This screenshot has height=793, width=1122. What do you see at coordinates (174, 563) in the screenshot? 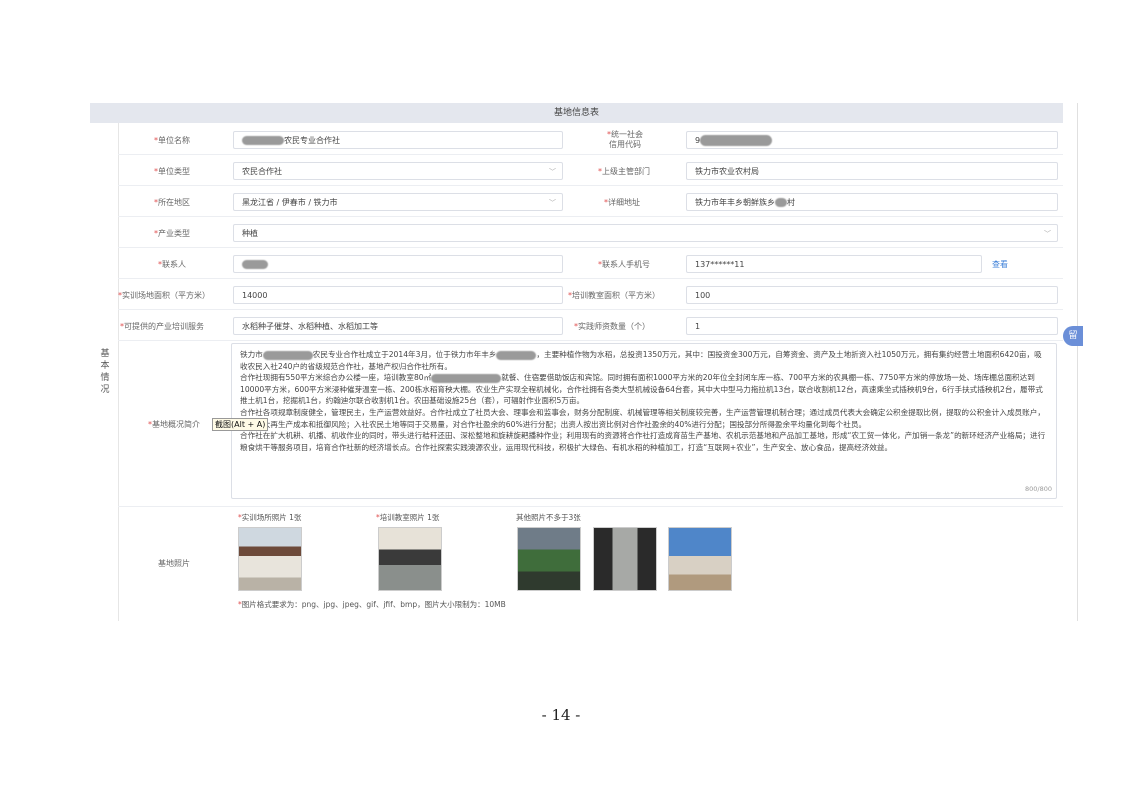
I see `photos-label: 基地照片` at bounding box center [174, 563].